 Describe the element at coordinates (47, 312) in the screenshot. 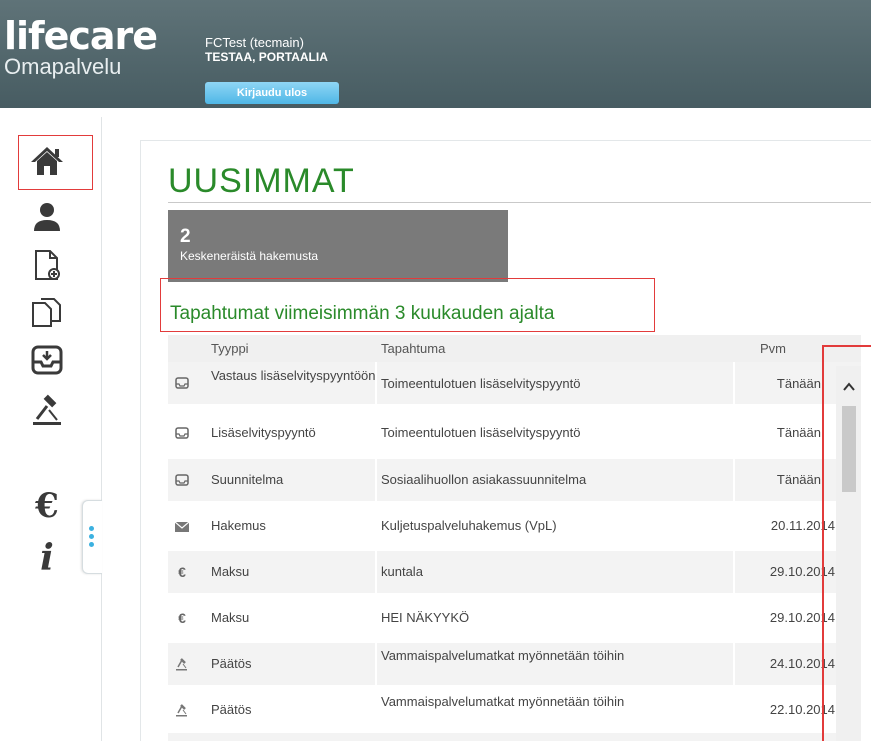

I see `documents-icon` at that location.